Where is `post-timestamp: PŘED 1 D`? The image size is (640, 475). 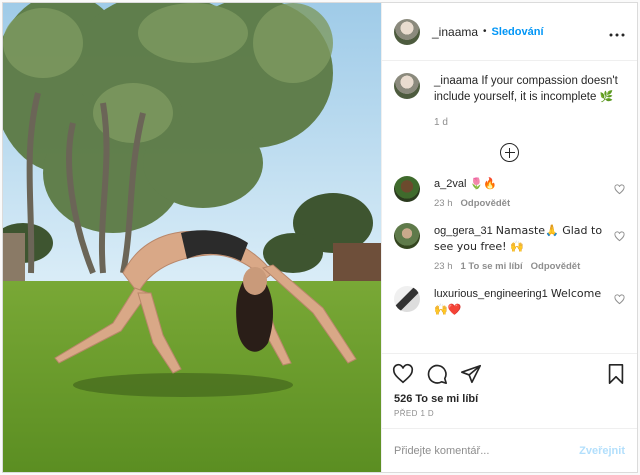 post-timestamp: PŘED 1 D is located at coordinates (509, 416).